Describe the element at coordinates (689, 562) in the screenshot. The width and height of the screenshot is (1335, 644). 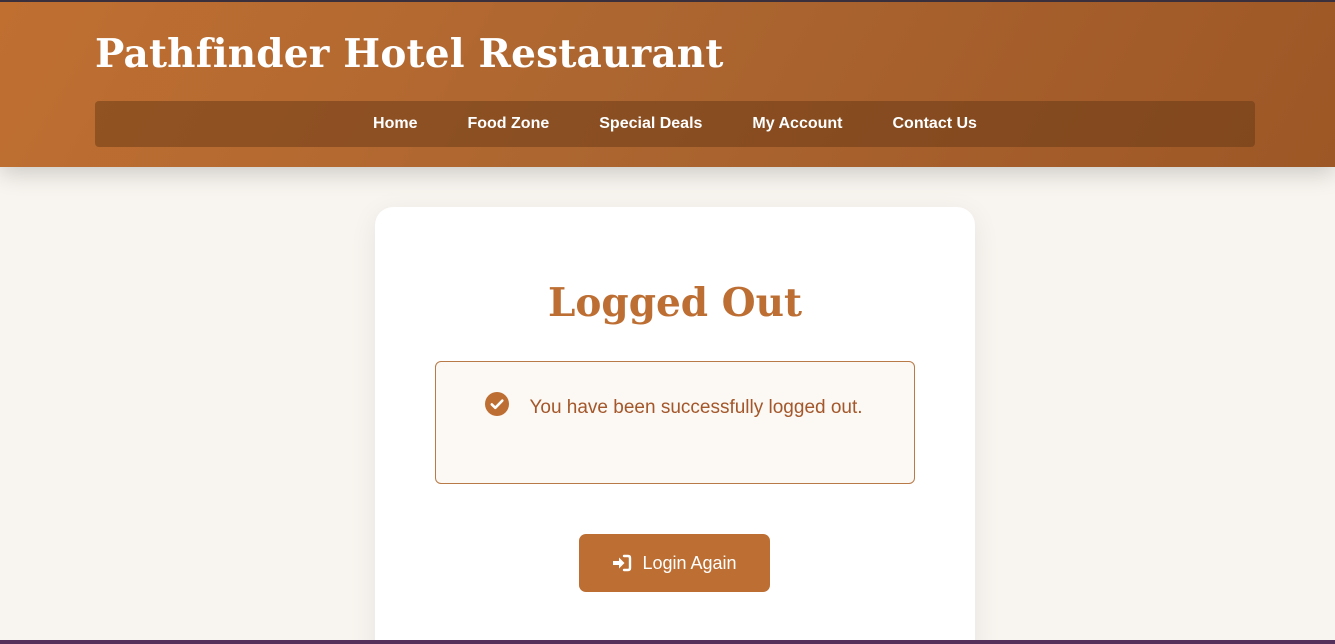
I see `login-again-label: Login Again` at that location.